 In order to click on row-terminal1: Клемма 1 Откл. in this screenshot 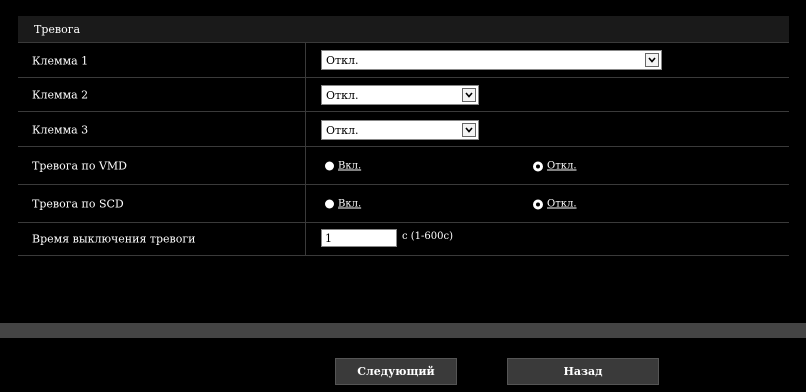, I will do `click(403, 60)`.